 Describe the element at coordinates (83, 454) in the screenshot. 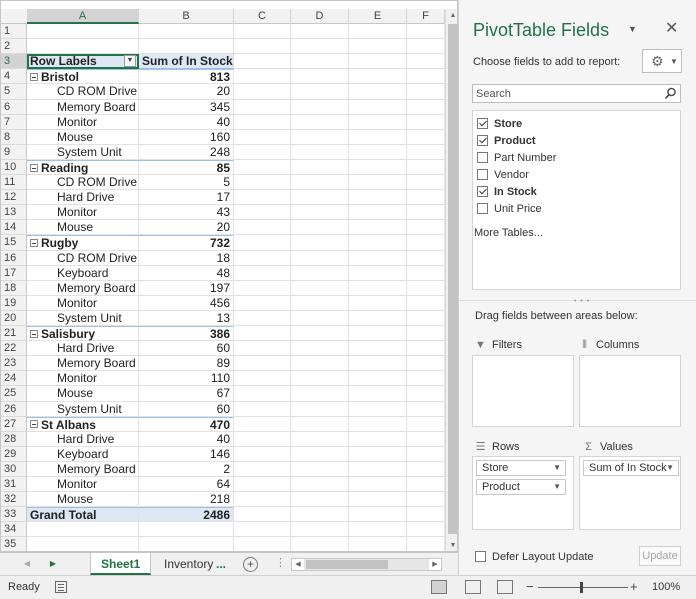

I see `pivot-item-label: Keyboard` at that location.